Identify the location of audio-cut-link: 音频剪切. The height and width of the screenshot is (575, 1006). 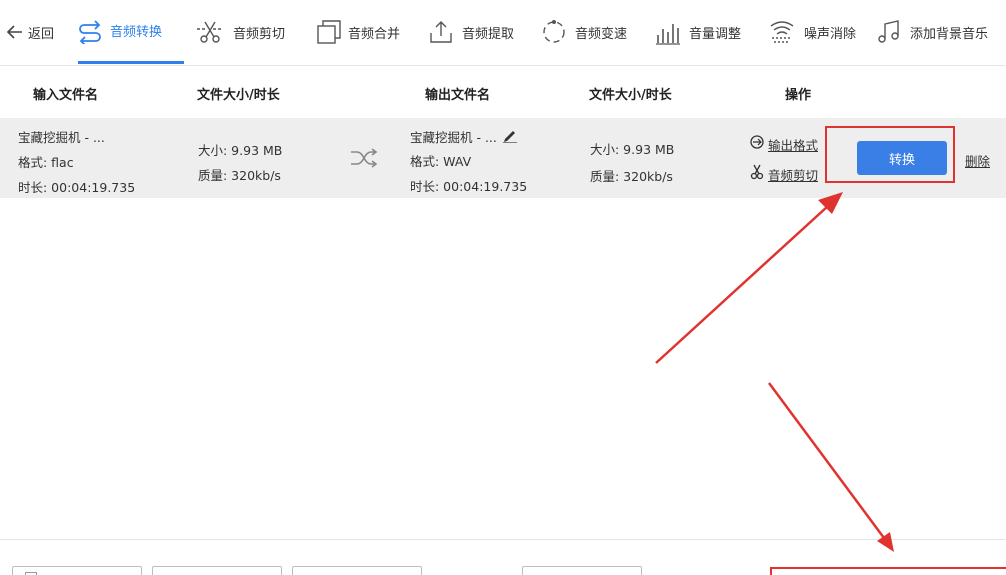
(793, 174).